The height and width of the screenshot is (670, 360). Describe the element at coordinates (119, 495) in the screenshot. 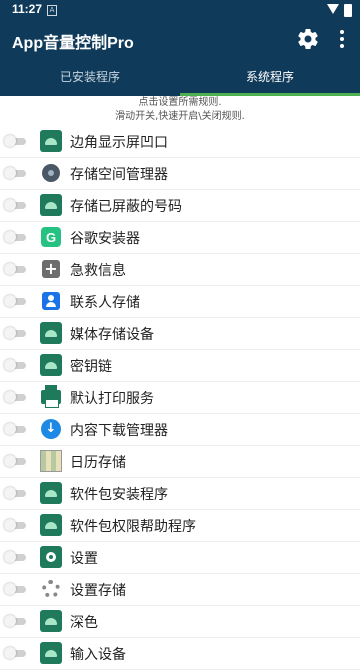

I see `app-label: 软件包安装程序` at that location.